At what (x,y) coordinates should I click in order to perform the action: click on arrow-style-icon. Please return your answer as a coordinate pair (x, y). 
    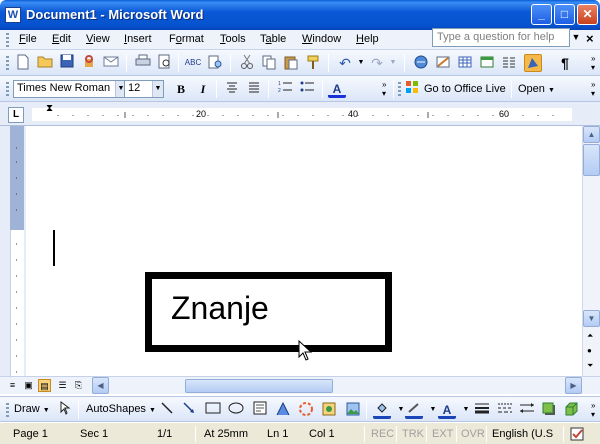
    Looking at the image, I should click on (527, 410).